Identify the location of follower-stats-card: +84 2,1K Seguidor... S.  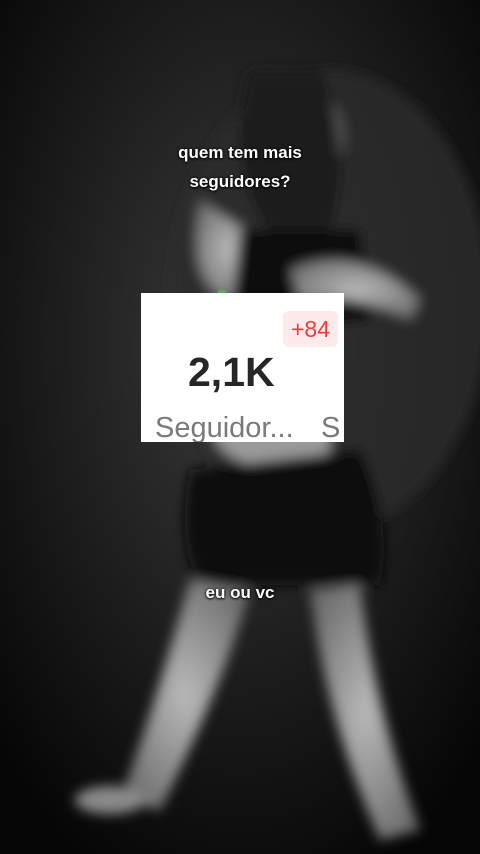
(242, 367).